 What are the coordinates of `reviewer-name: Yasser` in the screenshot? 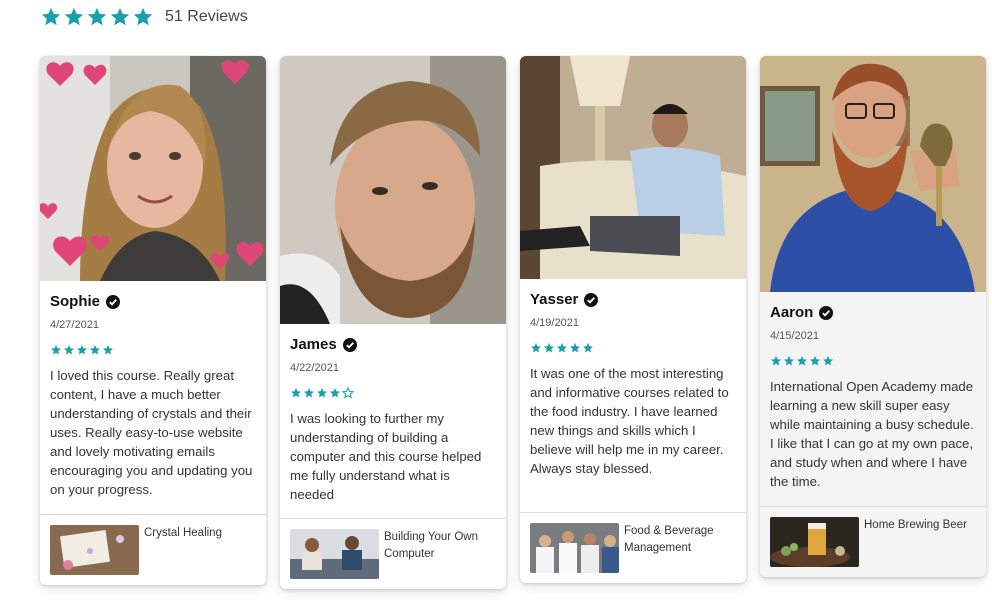 It's located at (554, 299).